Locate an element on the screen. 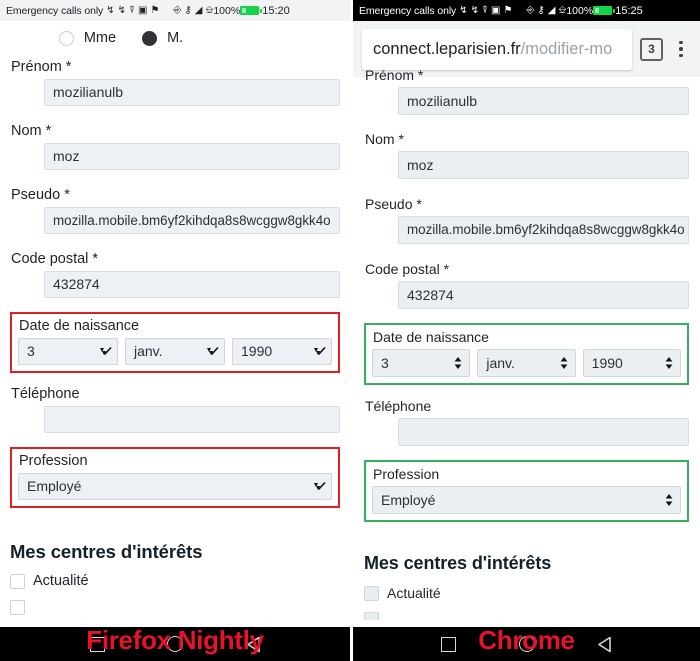 This screenshot has width=700, height=661. profession-highlight-box: Profession Employé is located at coordinates (526, 491).